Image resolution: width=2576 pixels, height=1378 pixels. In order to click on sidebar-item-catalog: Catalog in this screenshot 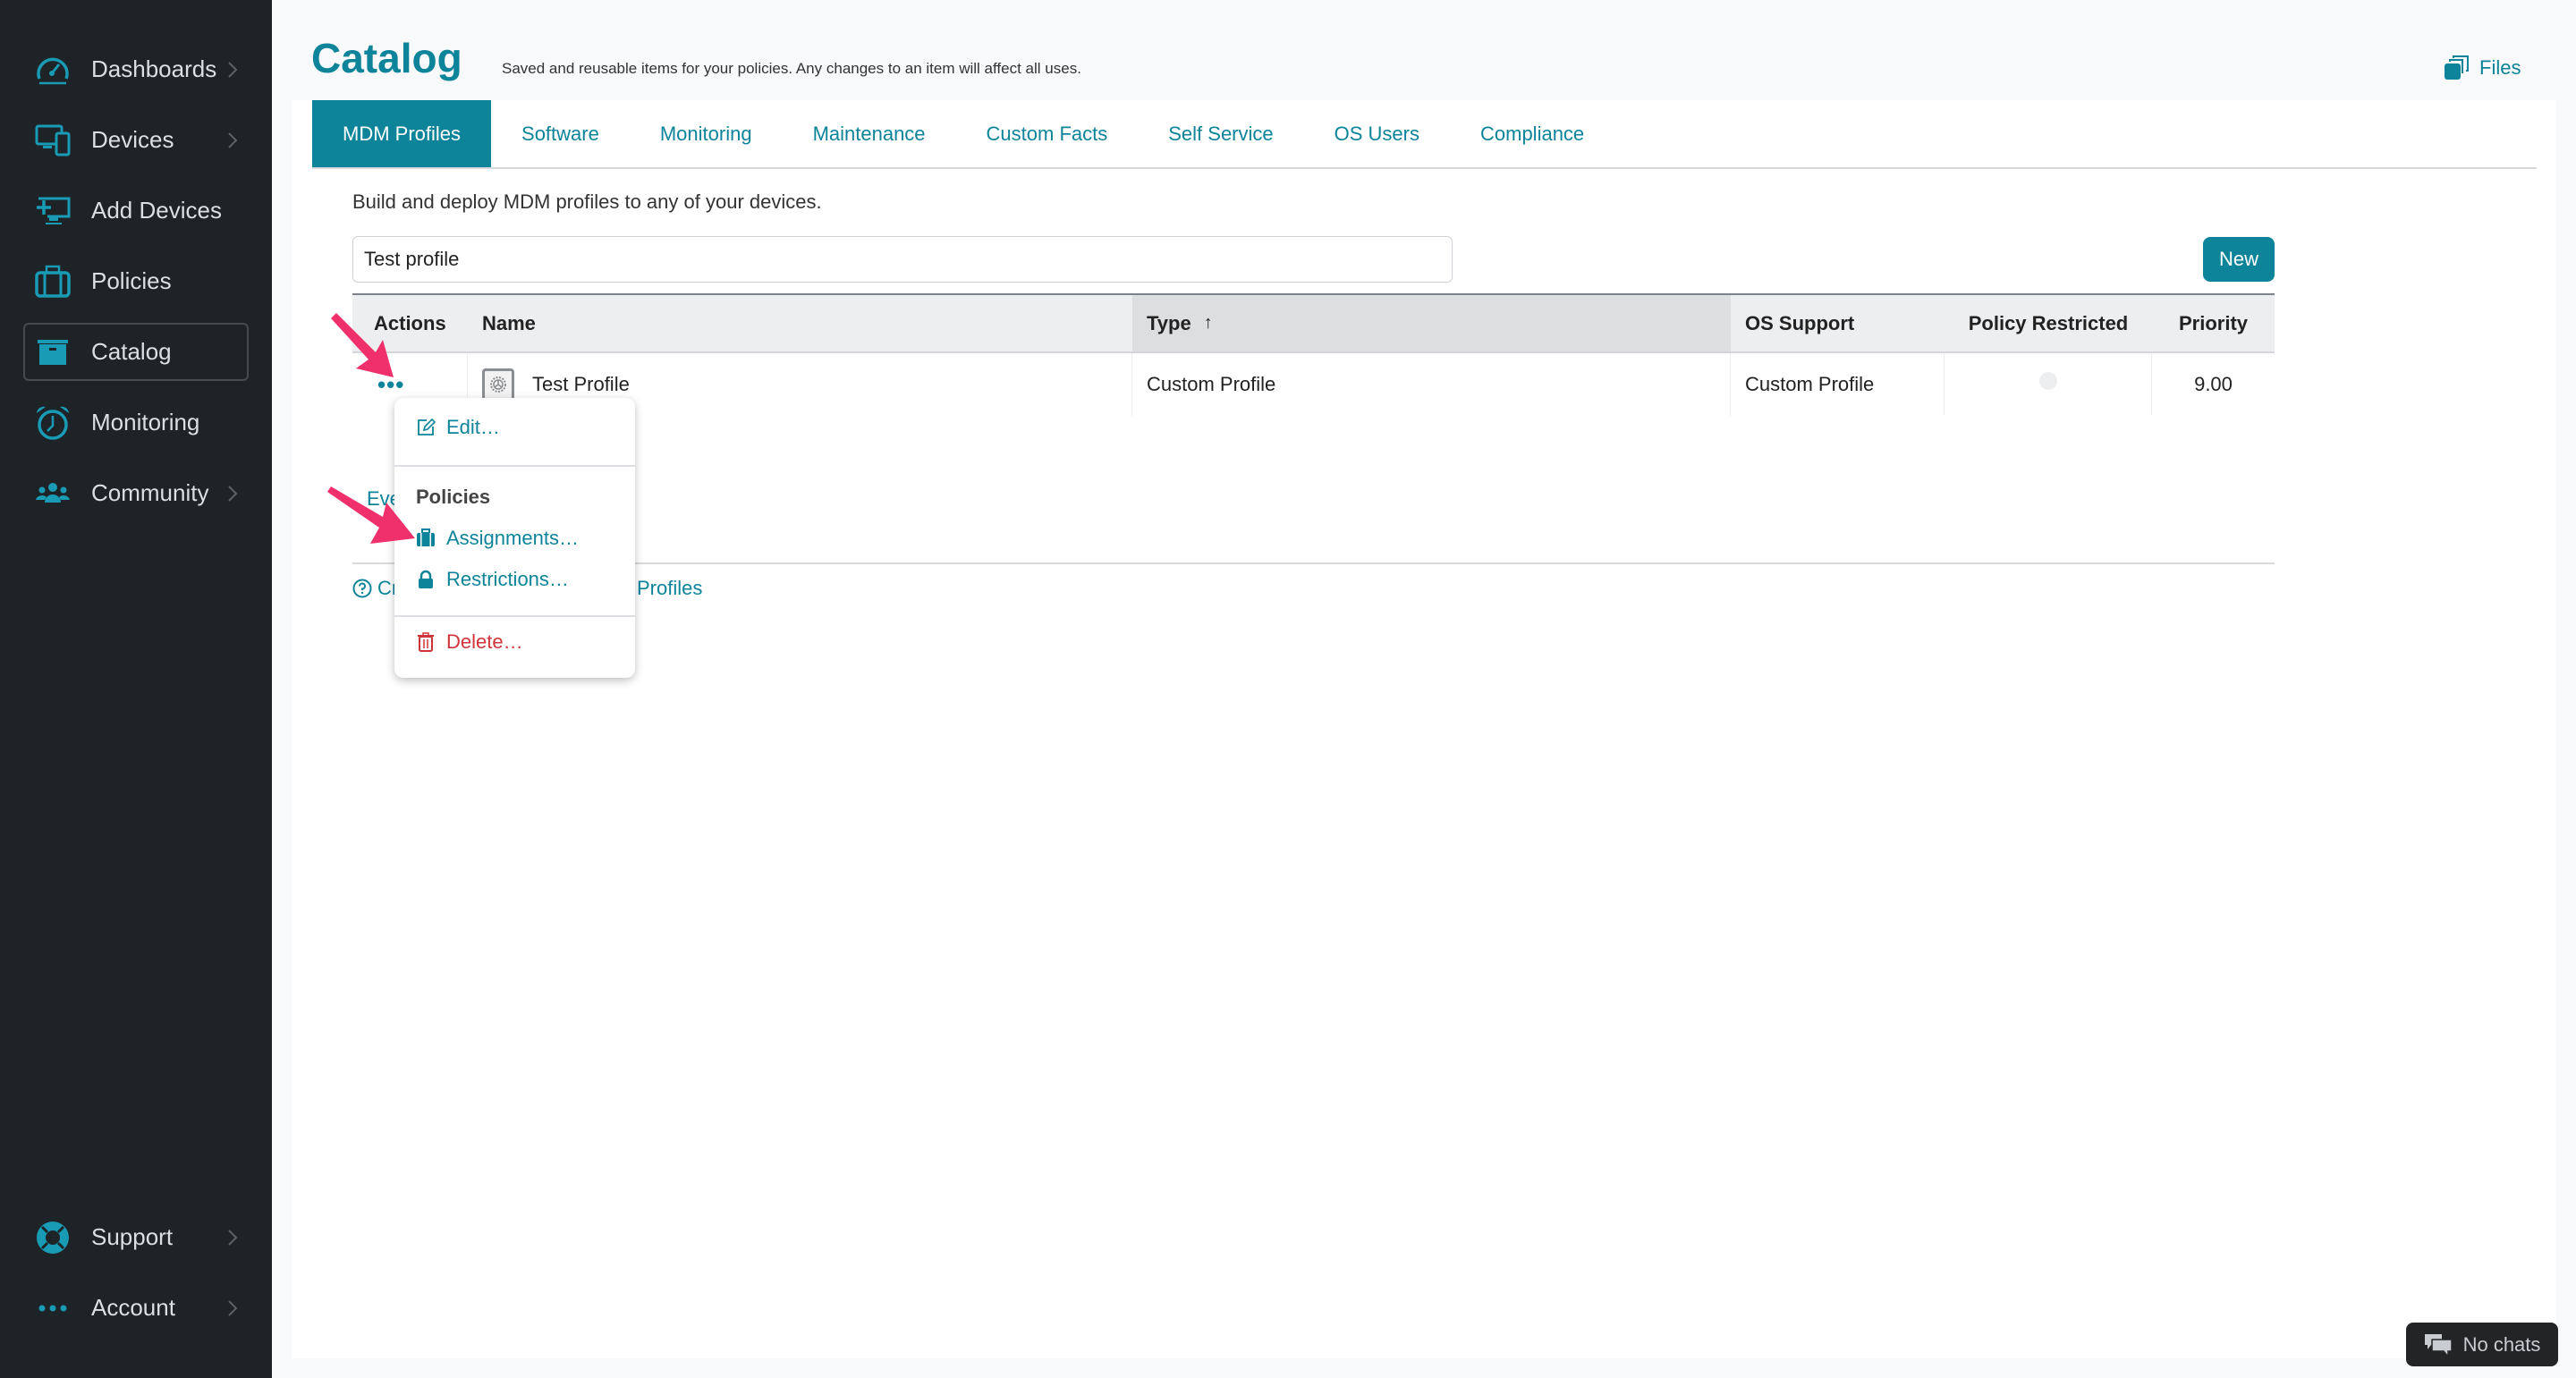, I will do `click(136, 352)`.